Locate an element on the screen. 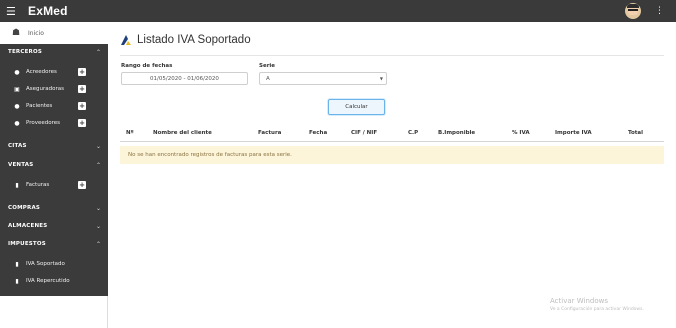  home-icon: ☗ is located at coordinates (16, 33).